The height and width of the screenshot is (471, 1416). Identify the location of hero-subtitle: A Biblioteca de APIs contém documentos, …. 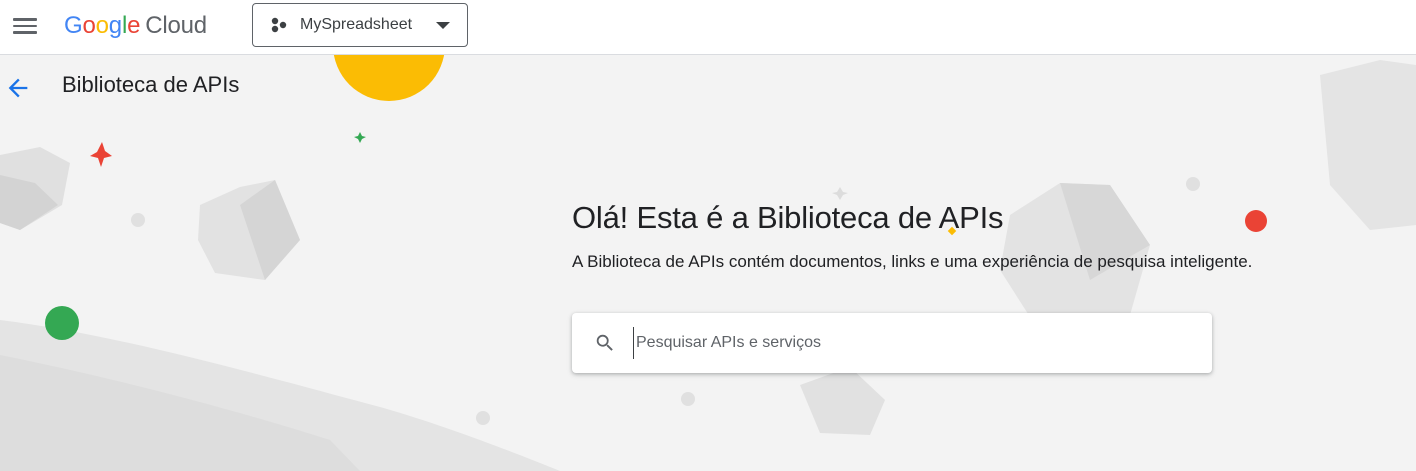
(912, 261).